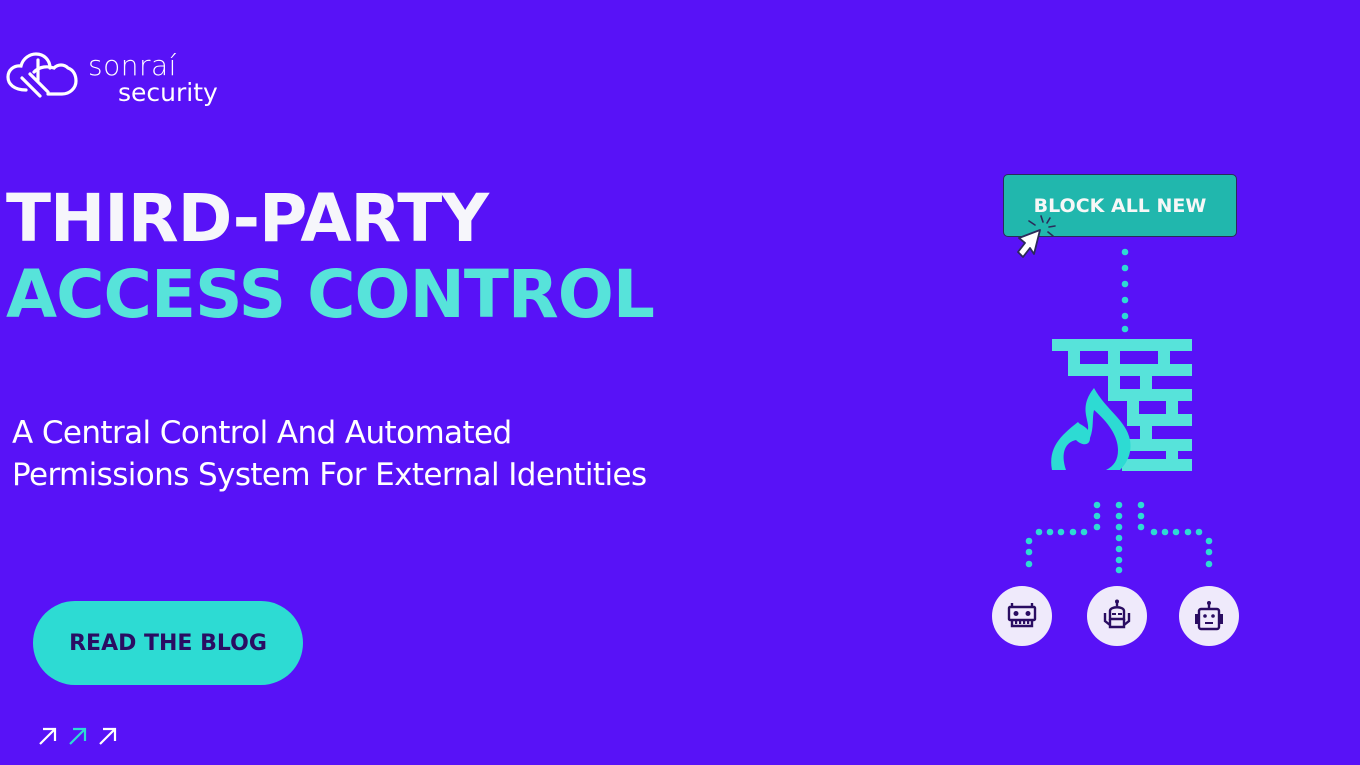 Image resolution: width=1360 pixels, height=765 pixels. I want to click on connector-top, so click(1125, 290).